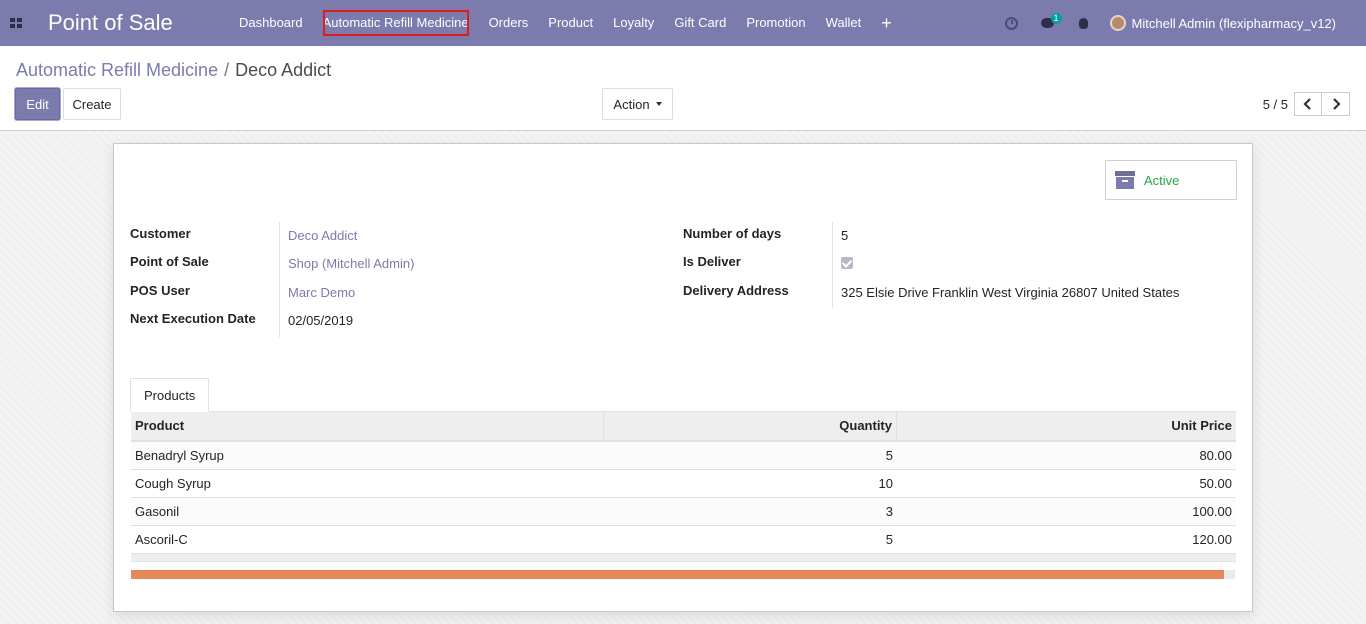  What do you see at coordinates (1084, 23) in the screenshot?
I see `debug-bug-icon` at bounding box center [1084, 23].